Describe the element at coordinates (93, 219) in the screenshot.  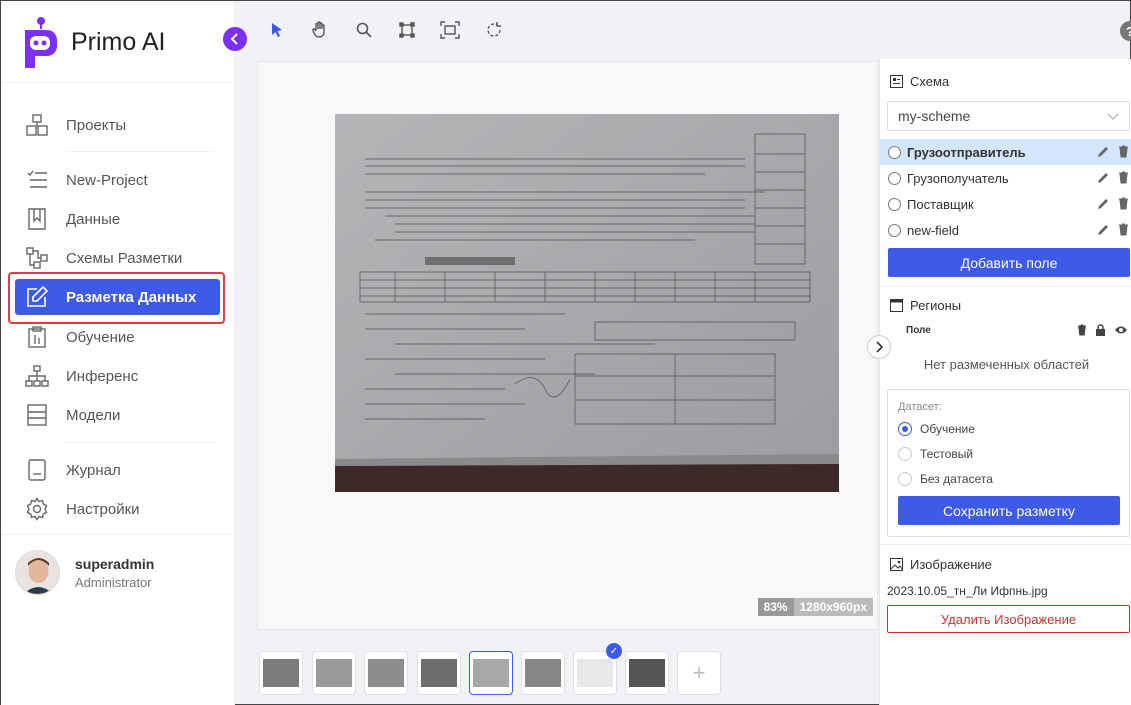
I see `sidebar-item-label: Данные` at that location.